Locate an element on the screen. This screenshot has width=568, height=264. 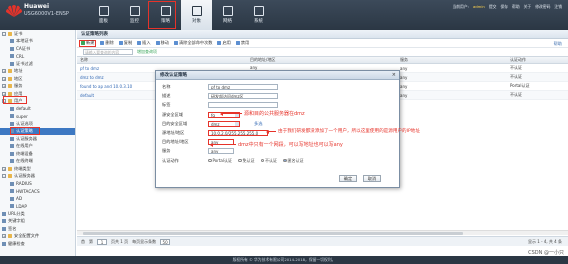
toolbar-button: 禁用 is located at coordinates (242, 43).